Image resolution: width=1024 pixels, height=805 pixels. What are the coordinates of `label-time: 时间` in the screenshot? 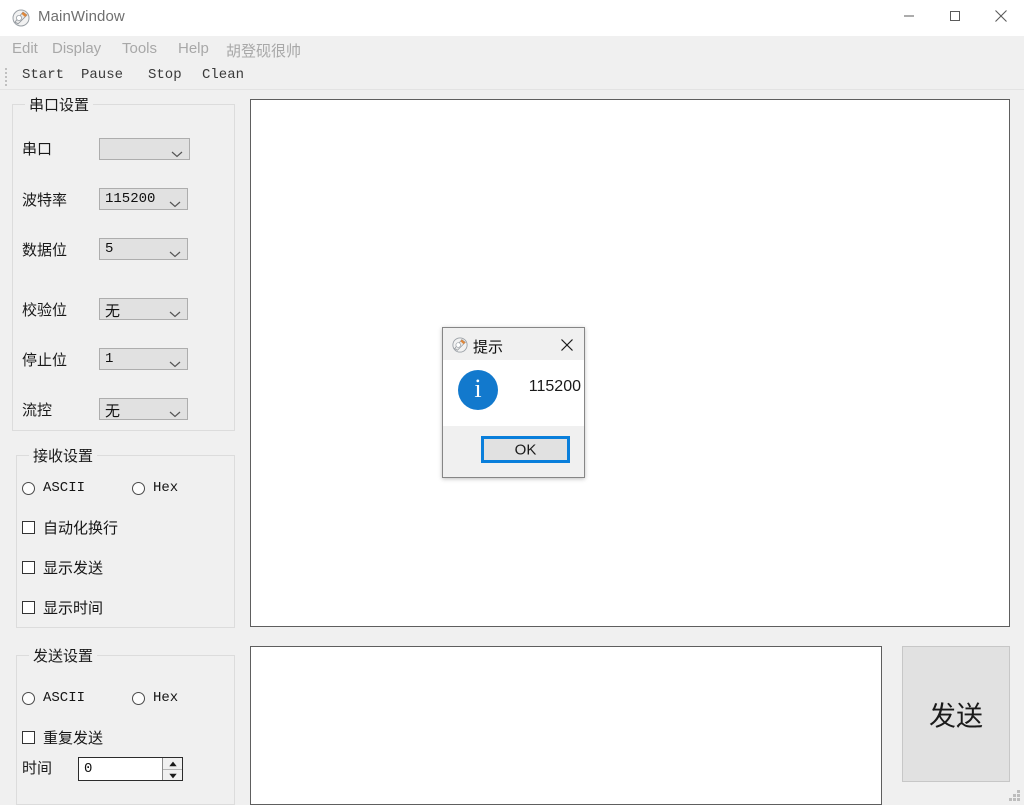 It's located at (37, 768).